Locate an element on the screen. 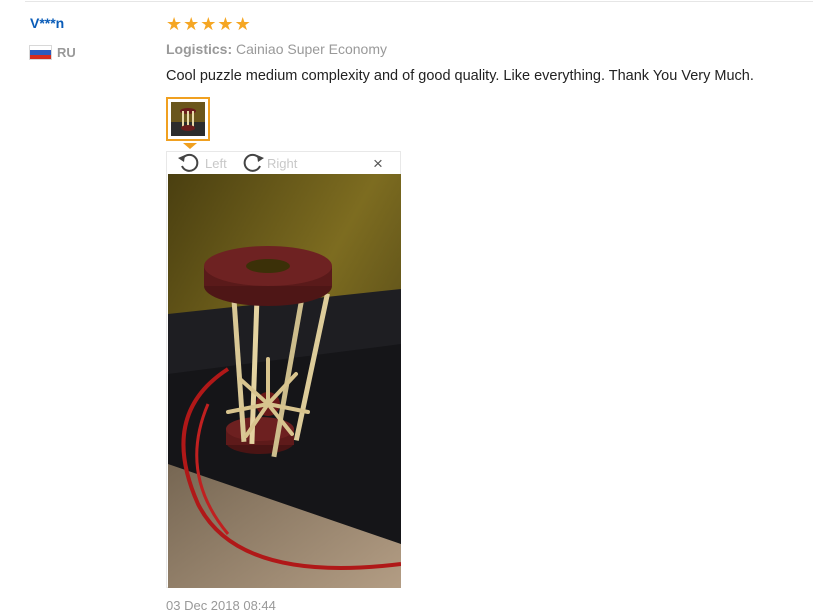  rotate-right-label: Right is located at coordinates (282, 163).